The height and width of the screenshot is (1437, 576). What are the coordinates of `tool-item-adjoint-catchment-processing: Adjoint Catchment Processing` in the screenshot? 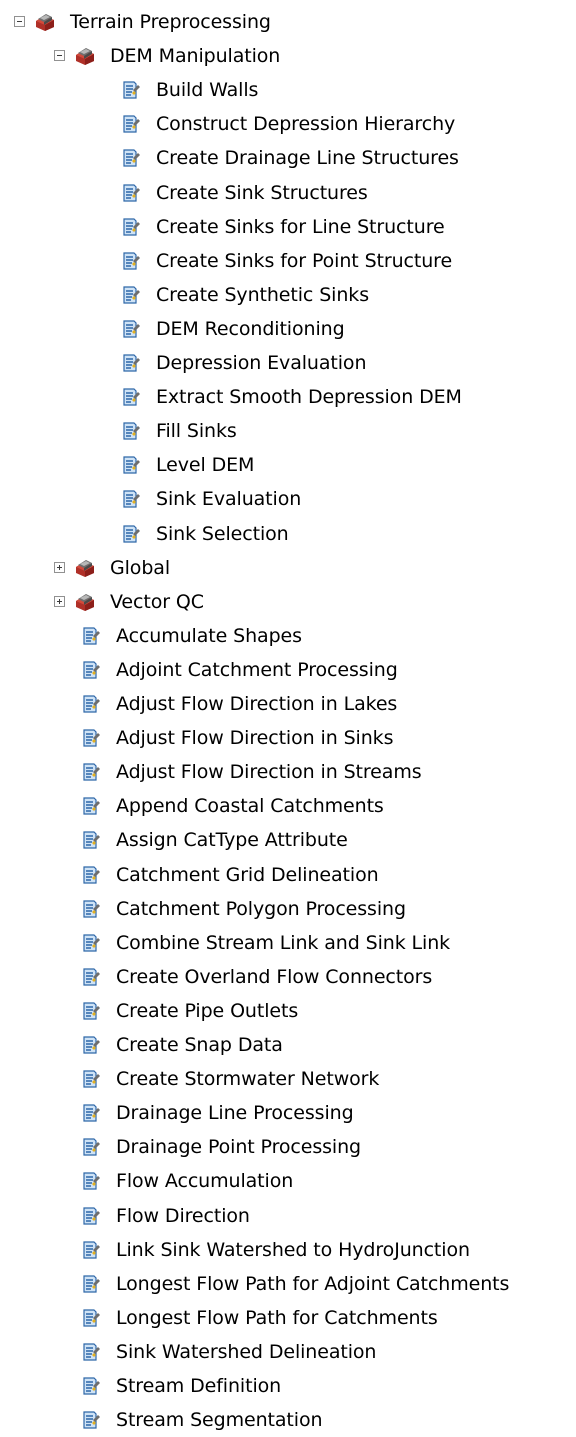 It's located at (288, 670).